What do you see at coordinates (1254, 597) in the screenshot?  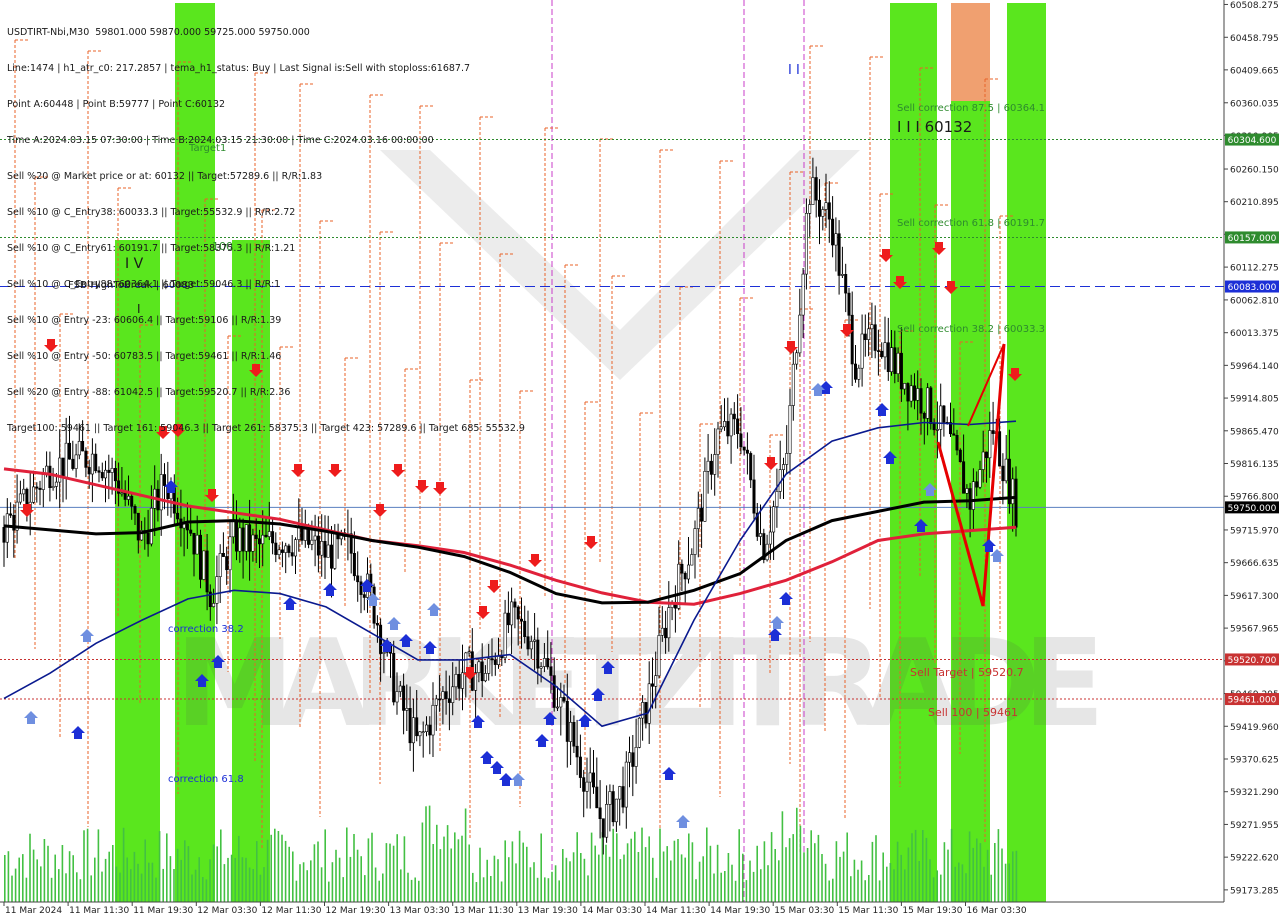 I see `y-tick-label: 59617.300` at bounding box center [1254, 597].